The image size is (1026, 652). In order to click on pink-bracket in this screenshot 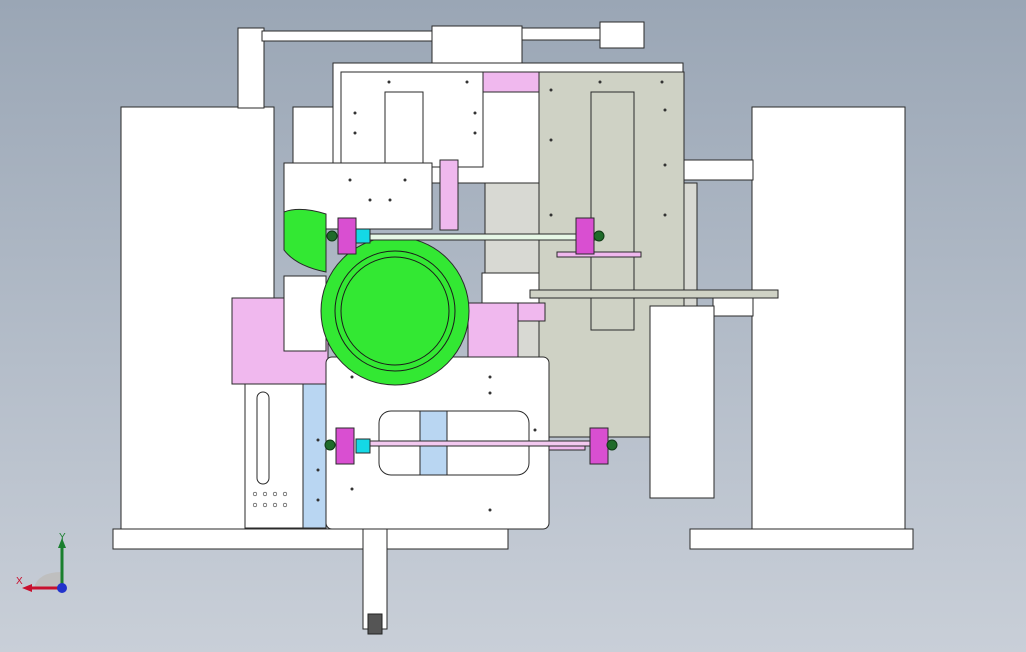, I will do `click(449, 195)`.